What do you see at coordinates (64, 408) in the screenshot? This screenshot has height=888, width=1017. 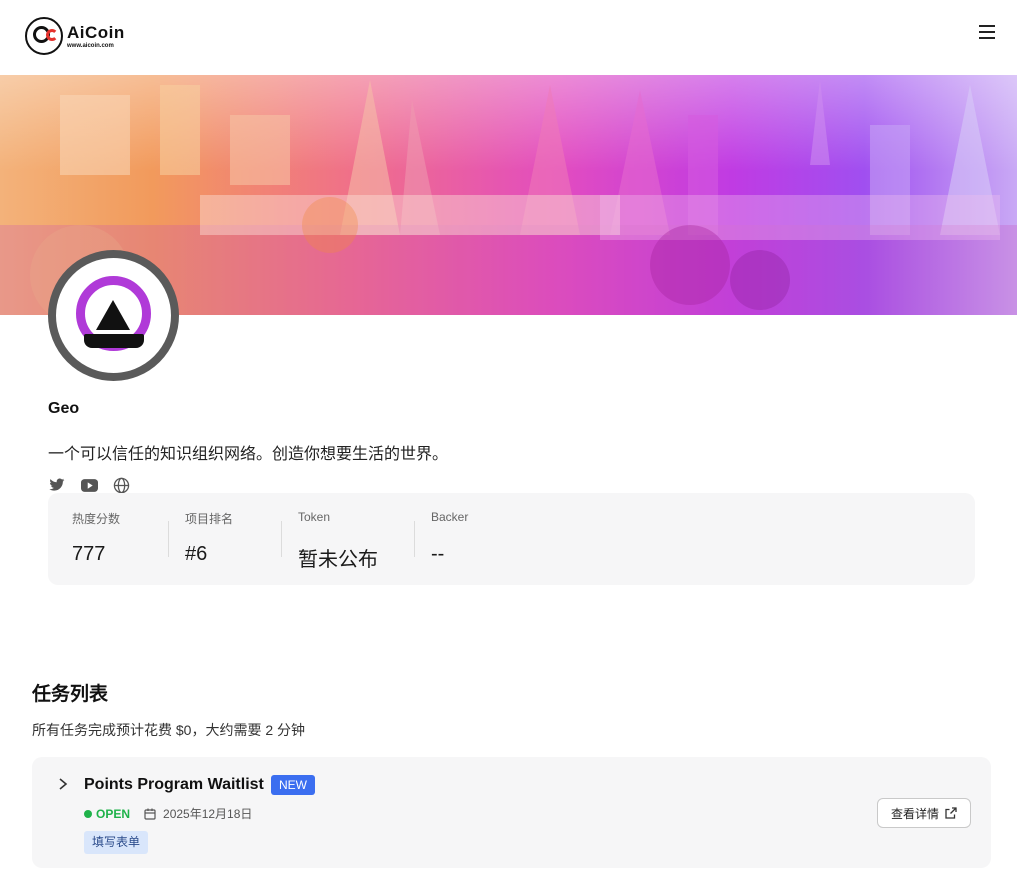 I see `project-name: Geo` at bounding box center [64, 408].